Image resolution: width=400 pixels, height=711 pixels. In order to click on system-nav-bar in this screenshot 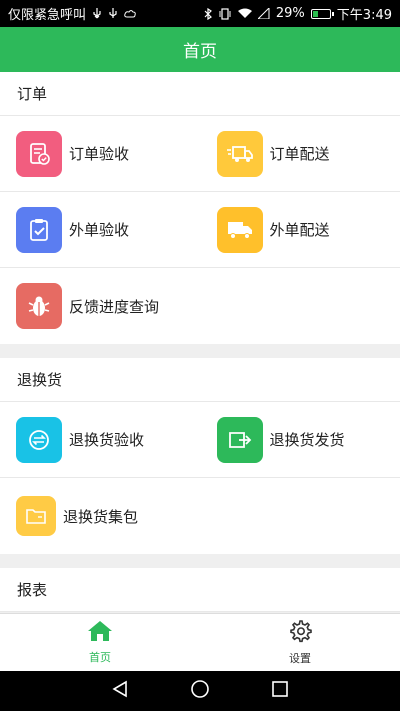, I will do `click(200, 691)`.